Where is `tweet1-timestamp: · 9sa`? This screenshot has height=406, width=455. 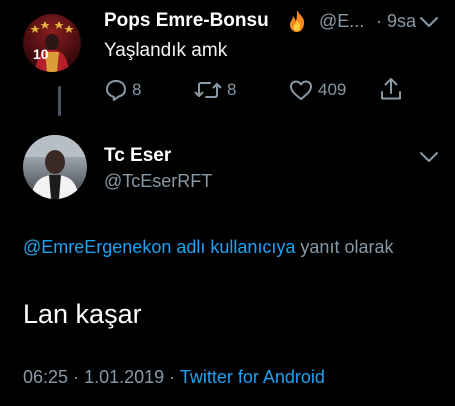 tweet1-timestamp: · 9sa is located at coordinates (396, 21).